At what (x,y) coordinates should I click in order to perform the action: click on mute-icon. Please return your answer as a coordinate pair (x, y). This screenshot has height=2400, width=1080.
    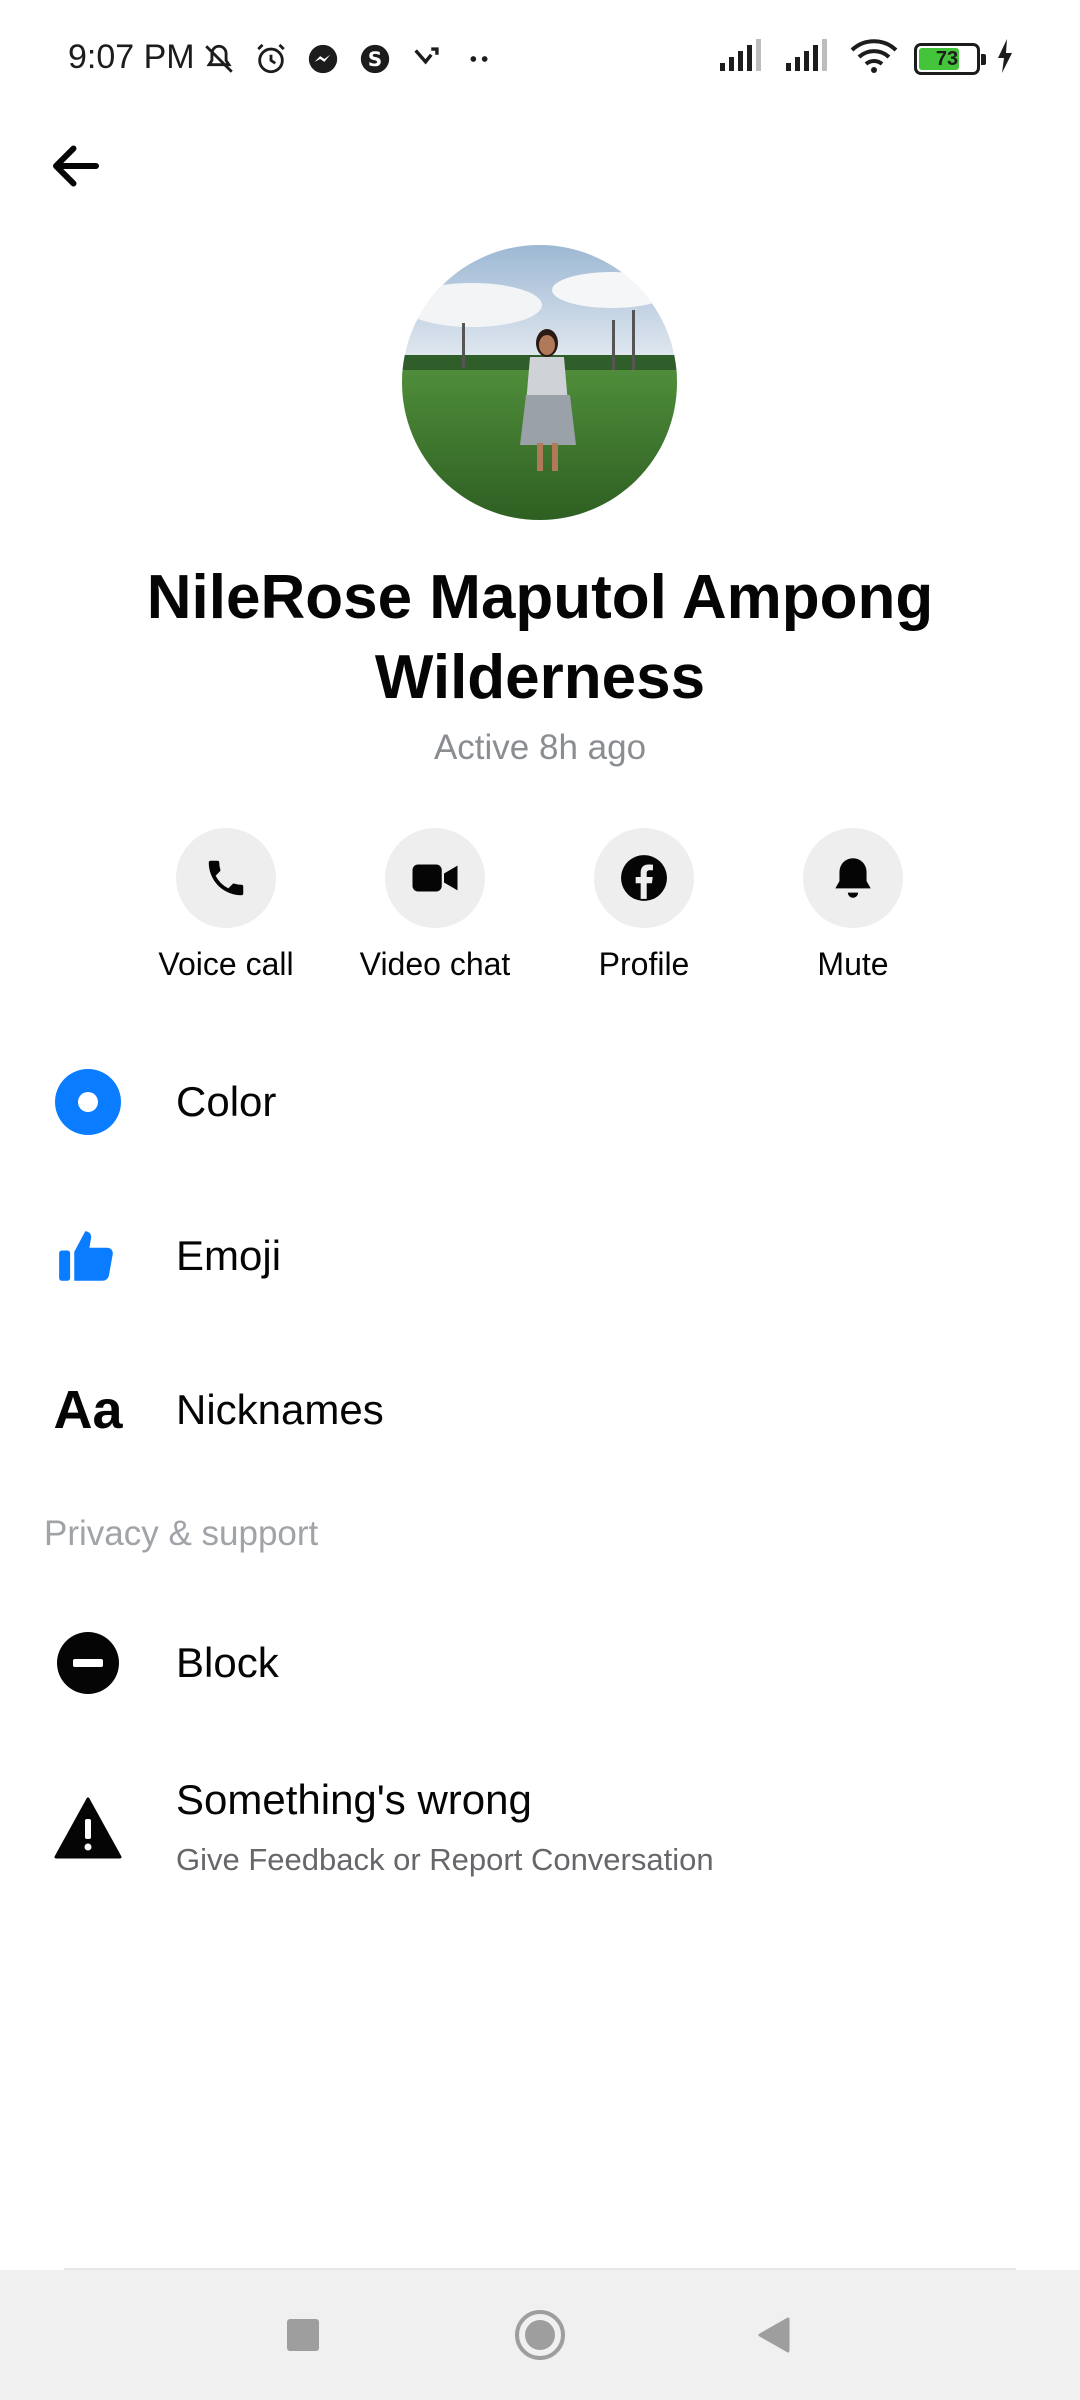
    Looking at the image, I should click on (219, 59).